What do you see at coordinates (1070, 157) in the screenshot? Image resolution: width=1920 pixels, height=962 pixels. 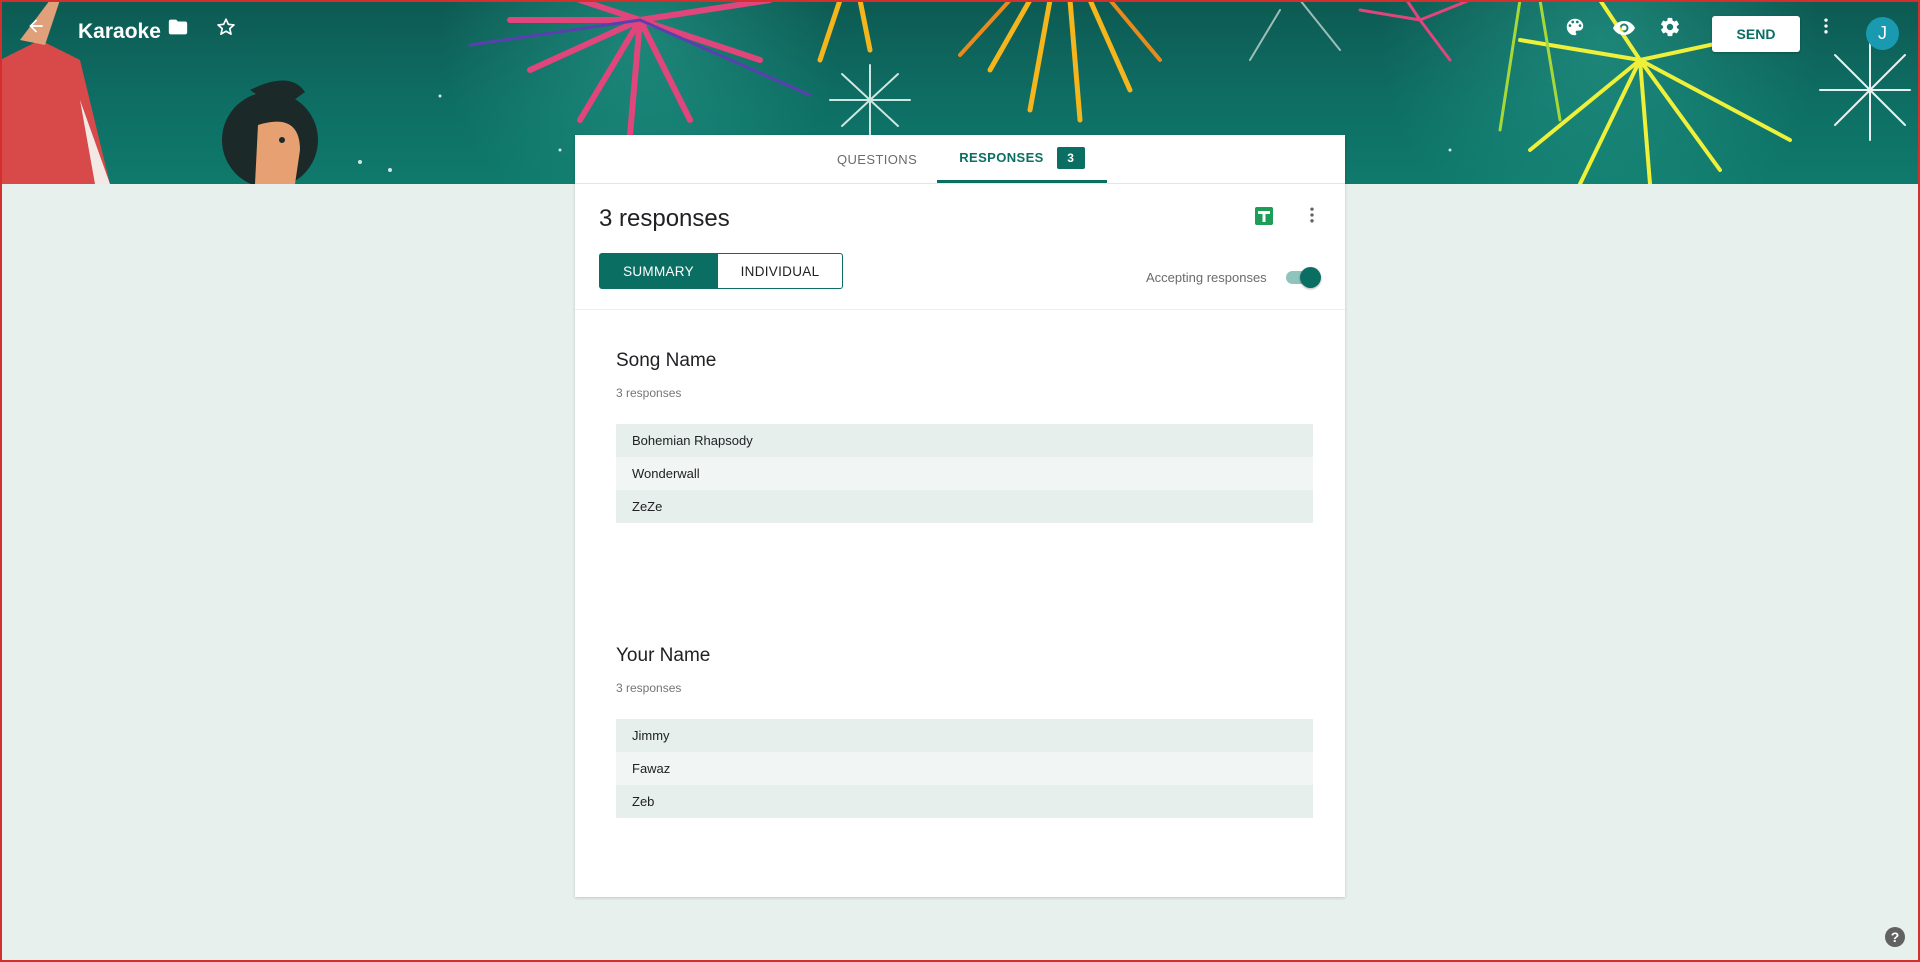 I see `responses-count-badge: 3` at bounding box center [1070, 157].